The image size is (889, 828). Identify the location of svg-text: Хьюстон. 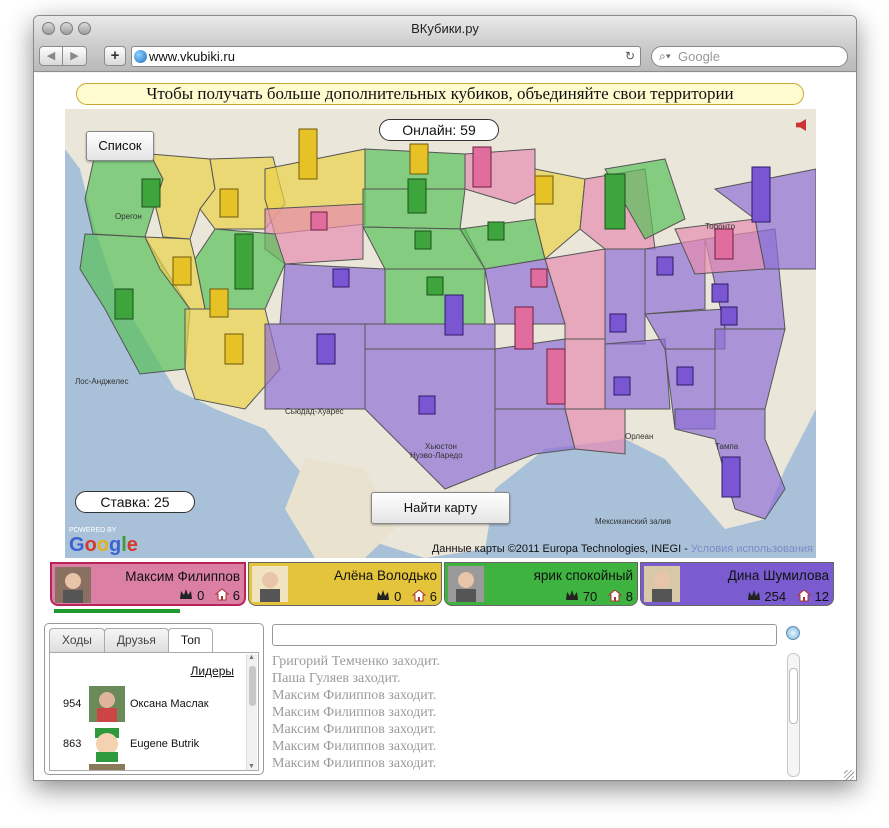
(441, 446).